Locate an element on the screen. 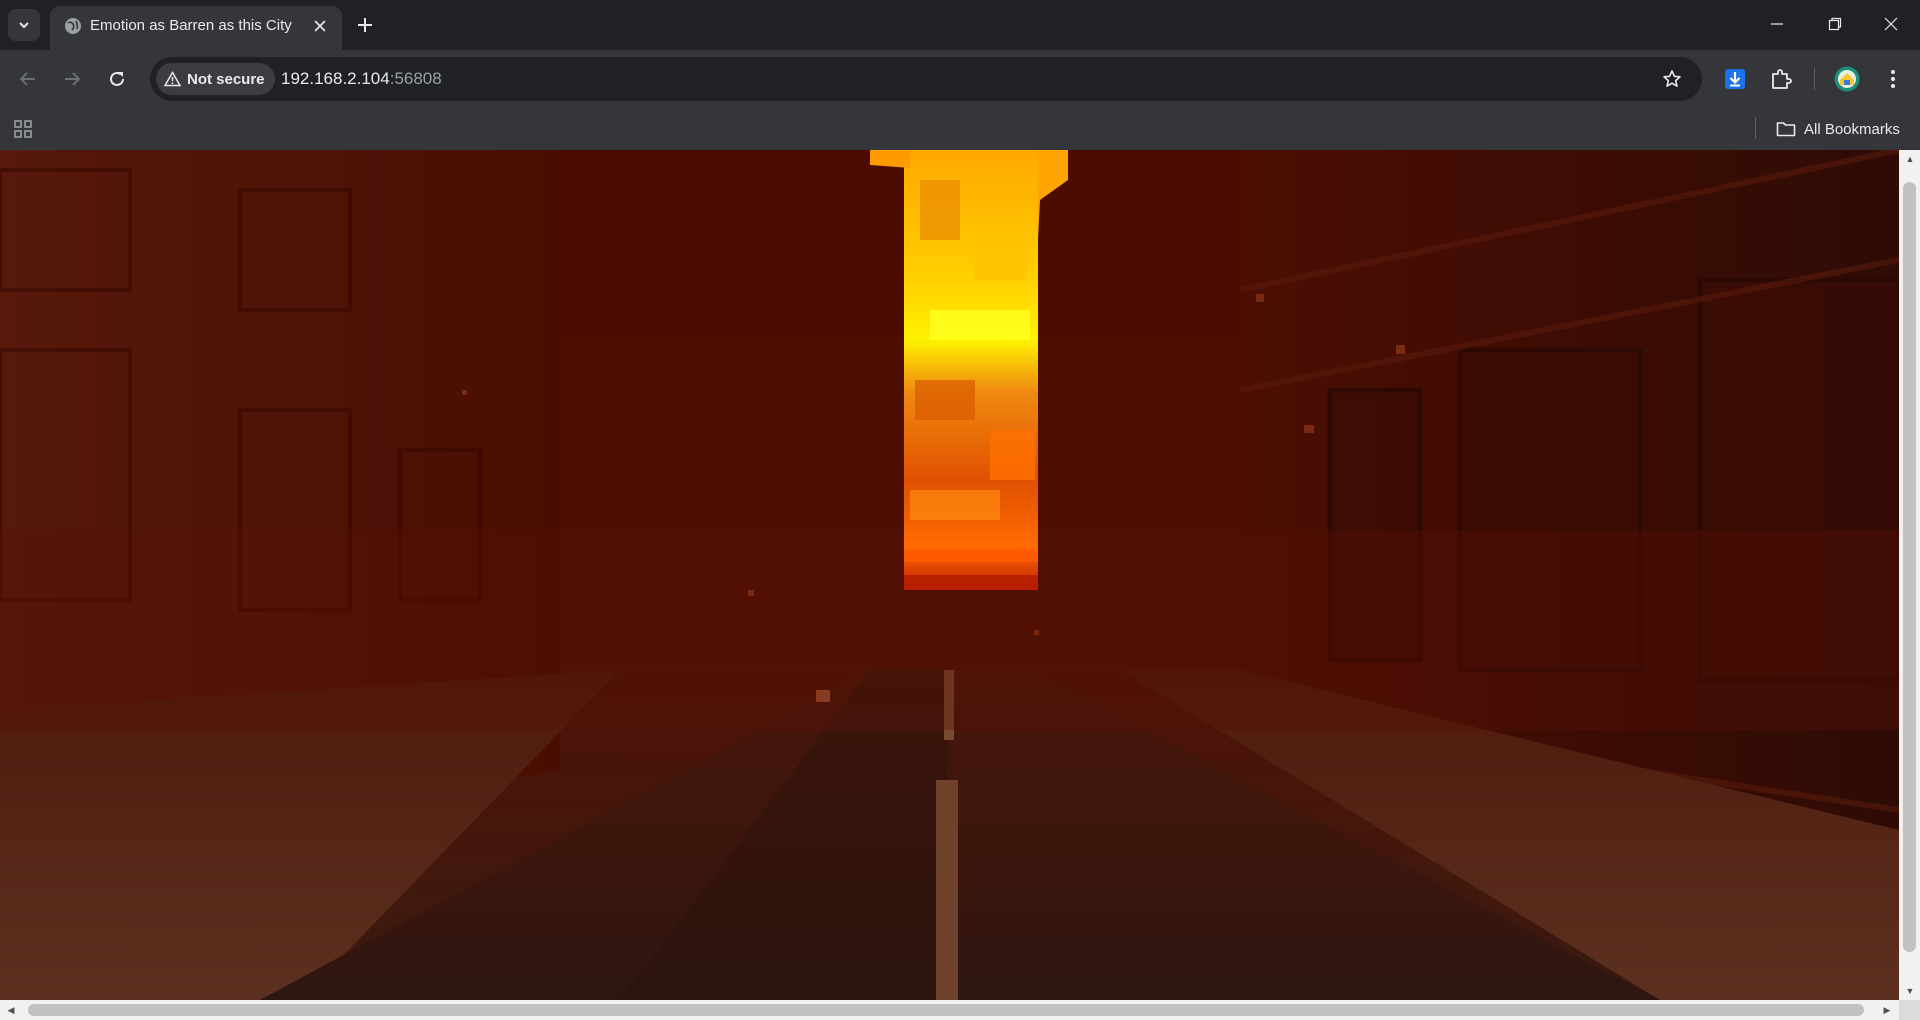 Image resolution: width=1920 pixels, height=1020 pixels. download-icon is located at coordinates (1735, 79).